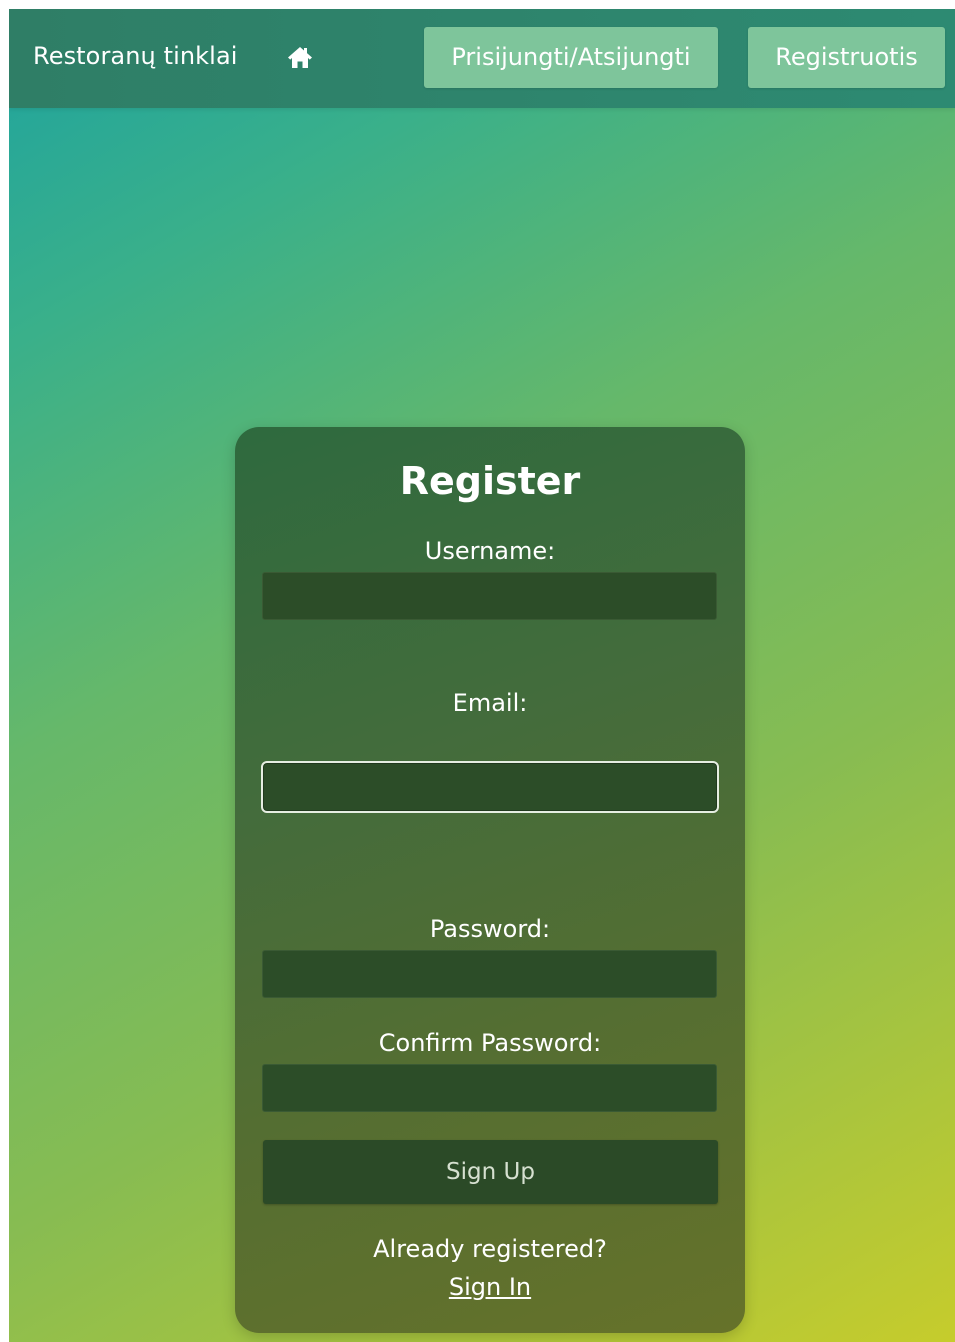 The image size is (955, 1342). What do you see at coordinates (135, 56) in the screenshot?
I see `brand-link: Restoranų tinklai` at bounding box center [135, 56].